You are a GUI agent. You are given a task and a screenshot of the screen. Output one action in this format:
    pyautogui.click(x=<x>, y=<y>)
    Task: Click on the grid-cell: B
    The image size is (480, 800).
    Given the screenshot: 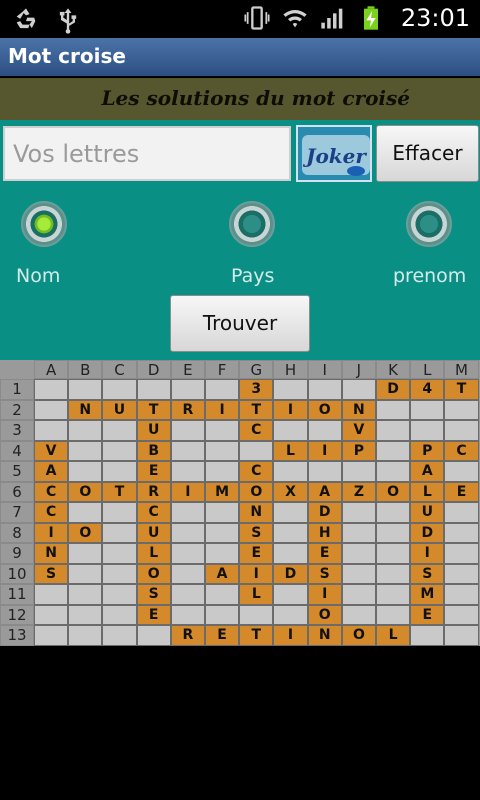 What is the action you would take?
    pyautogui.click(x=153, y=450)
    